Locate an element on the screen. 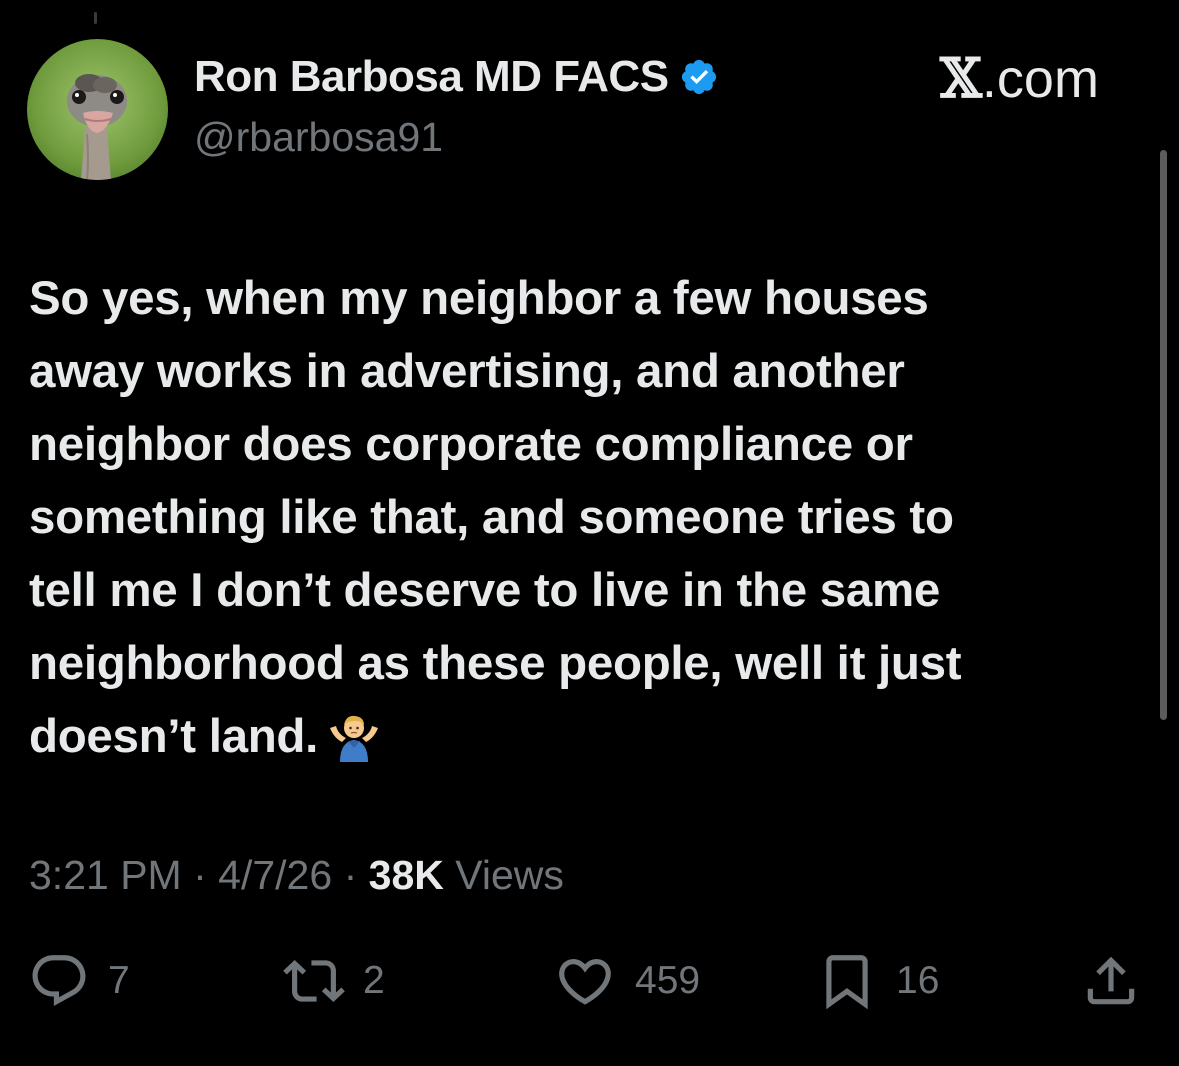  tweet-line: neighbor does corporate compliance or is located at coordinates (471, 444).